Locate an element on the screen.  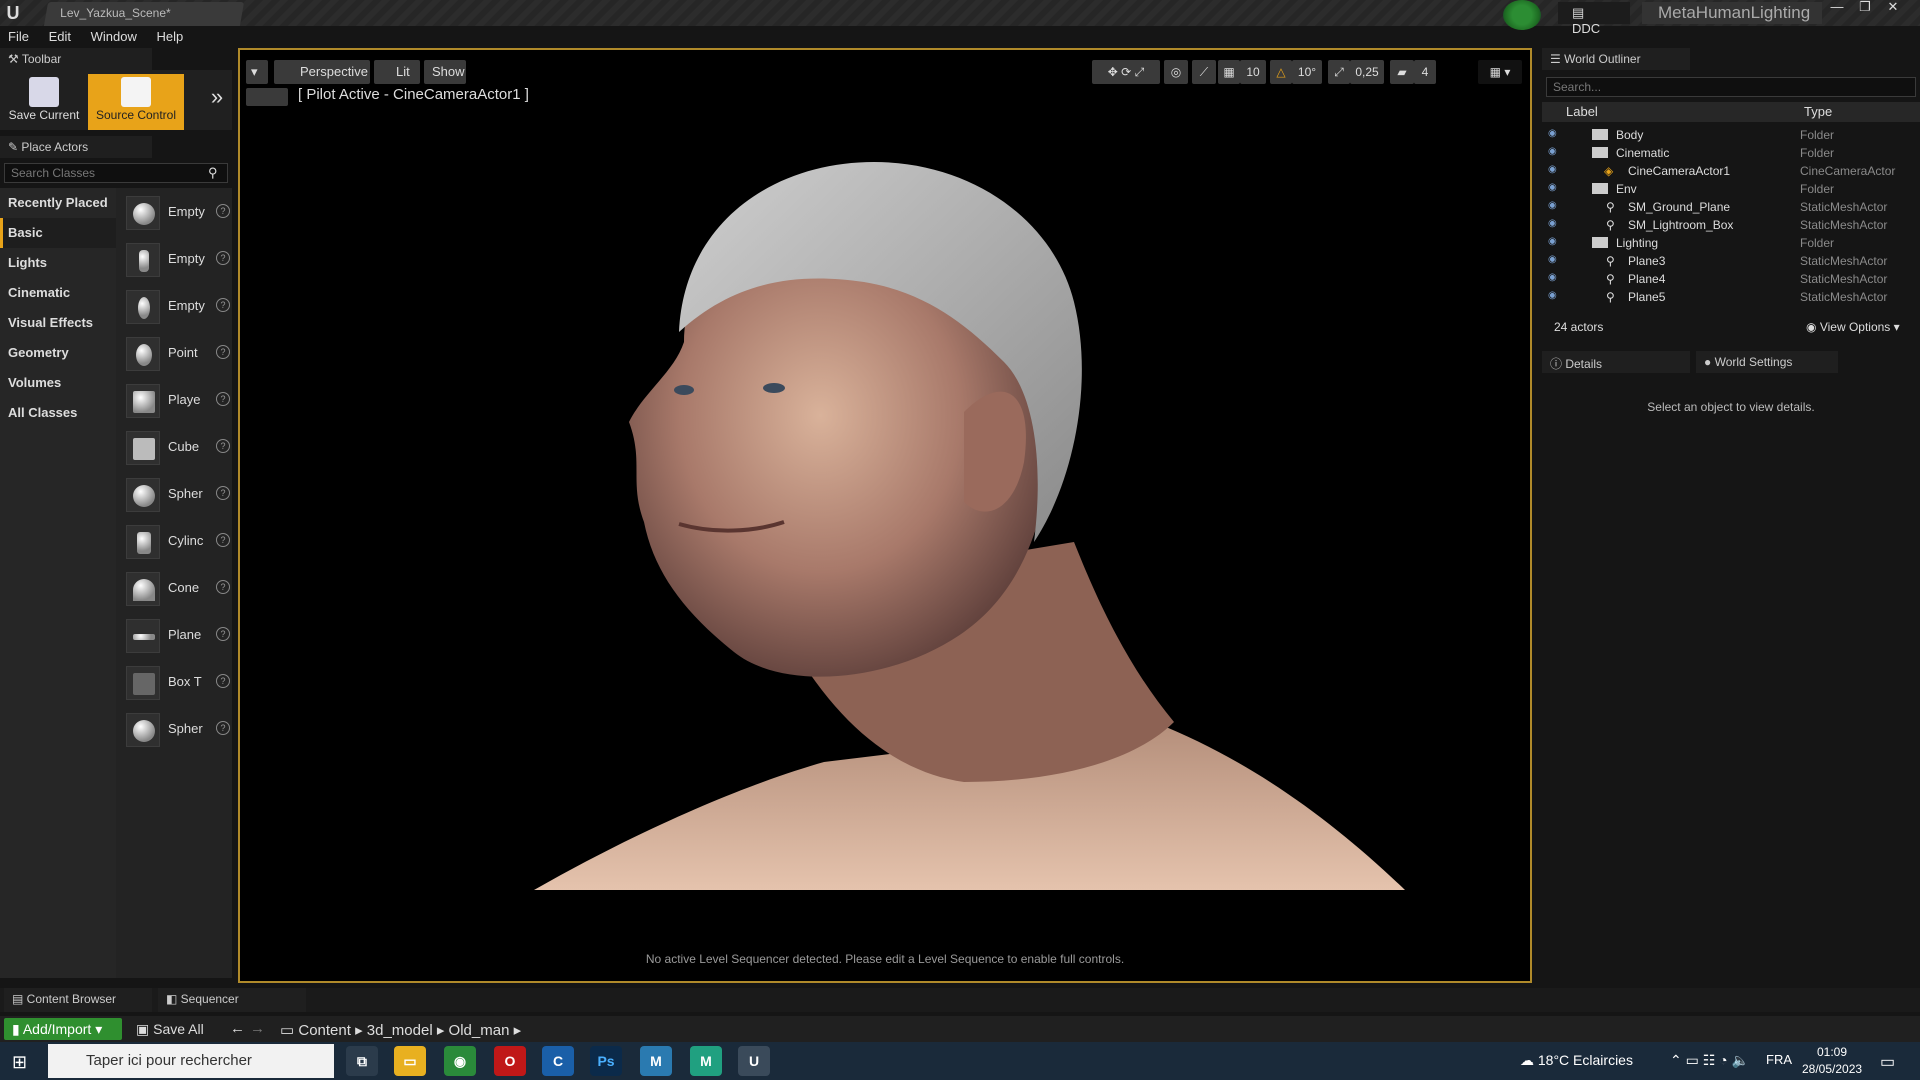
outliner-row: ◉ ◈ CineCameraActor1 CineCameraActor is located at coordinates (1722, 171).